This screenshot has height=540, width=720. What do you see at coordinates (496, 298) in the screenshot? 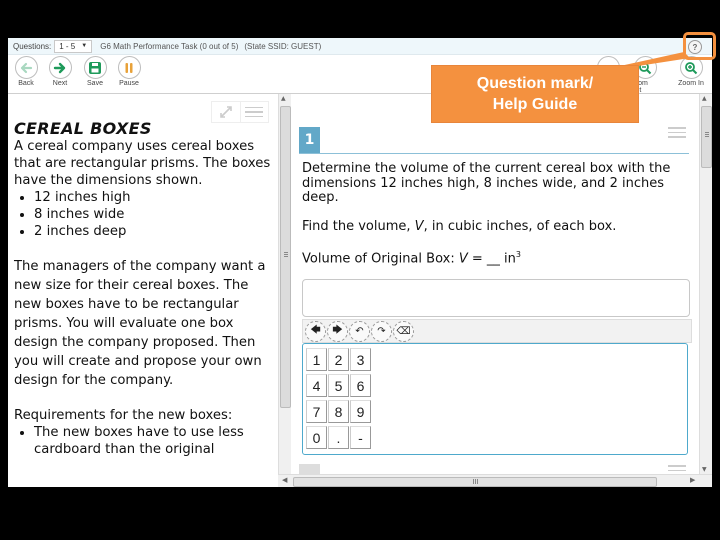
I see `answer-input` at bounding box center [496, 298].